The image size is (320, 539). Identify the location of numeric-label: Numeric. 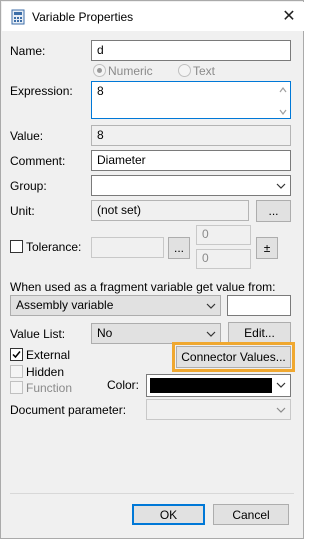
(130, 71).